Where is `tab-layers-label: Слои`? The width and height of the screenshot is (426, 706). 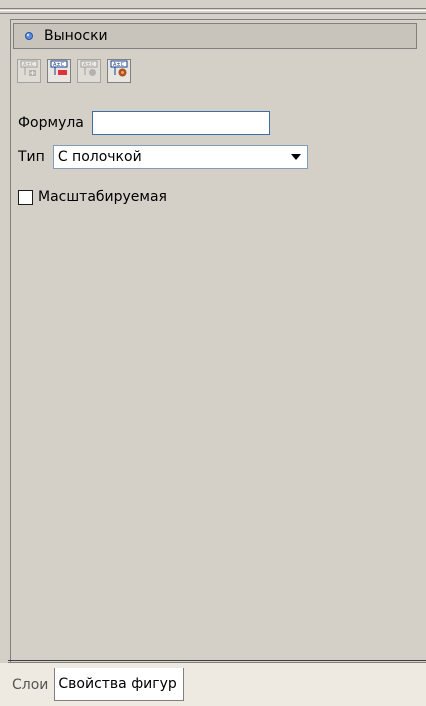 tab-layers-label: Слои is located at coordinates (30, 684).